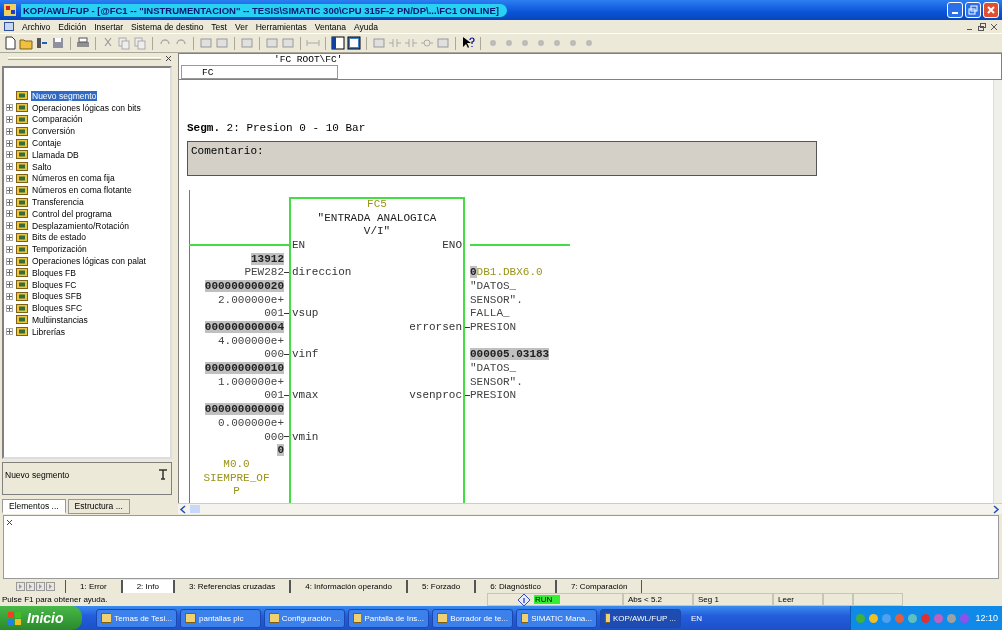 Image resolution: width=1002 pixels, height=630 pixels. Describe the element at coordinates (259, 72) in the screenshot. I see `block-combo: FC` at that location.